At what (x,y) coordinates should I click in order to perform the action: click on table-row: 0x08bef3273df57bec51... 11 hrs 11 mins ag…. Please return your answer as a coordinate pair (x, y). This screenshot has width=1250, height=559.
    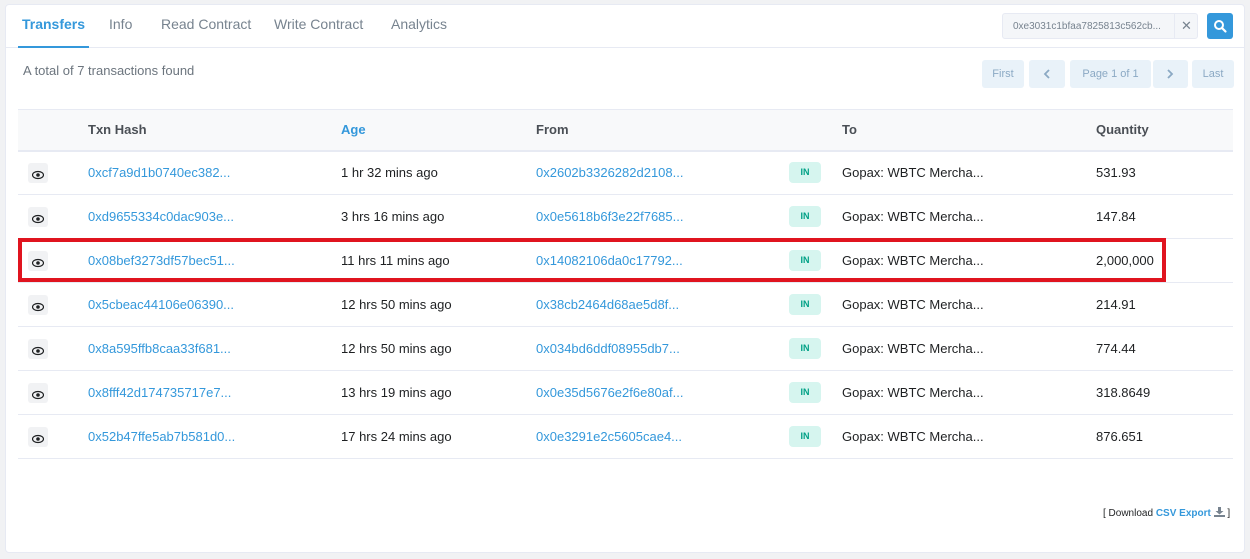
    Looking at the image, I should click on (625, 260).